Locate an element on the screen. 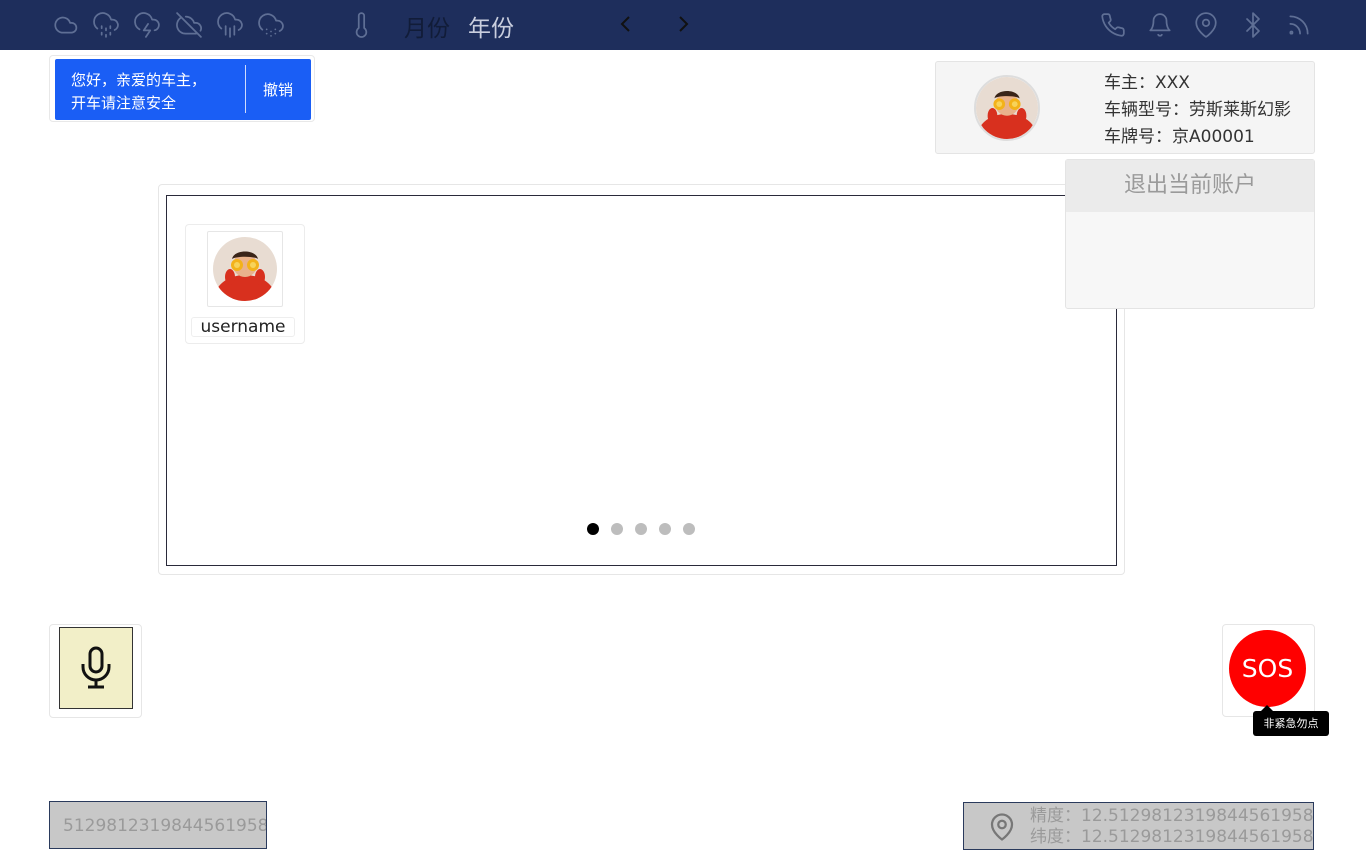  vehicle-model: 车辆型号：劳斯莱斯幻影 is located at coordinates (1197, 110).